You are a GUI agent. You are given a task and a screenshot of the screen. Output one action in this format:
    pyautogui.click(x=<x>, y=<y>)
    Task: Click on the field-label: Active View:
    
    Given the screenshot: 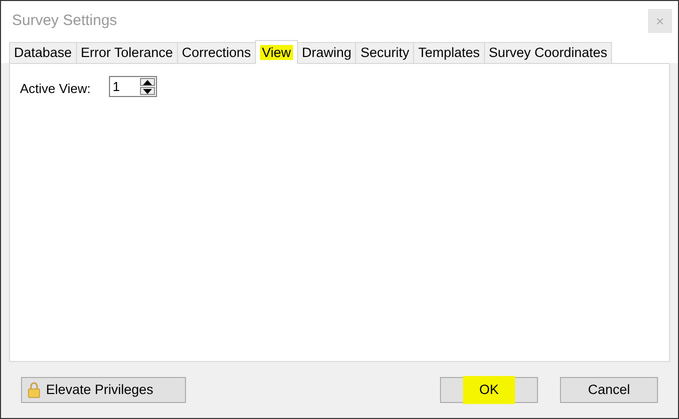 What is the action you would take?
    pyautogui.click(x=55, y=89)
    